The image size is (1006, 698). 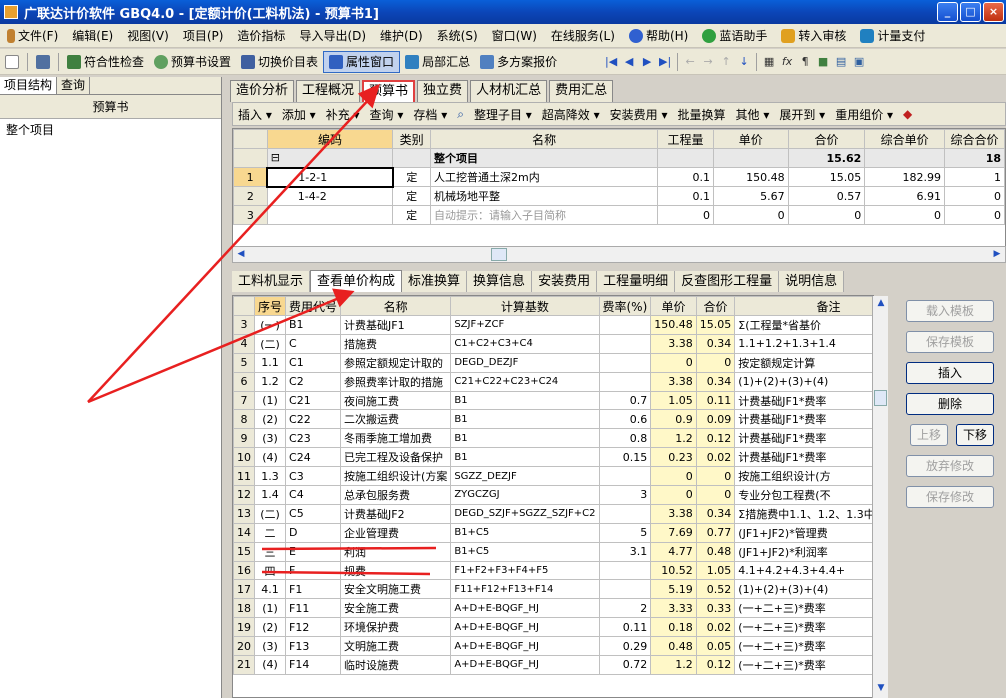 What do you see at coordinates (625, 551) in the screenshot?
I see `rate-cell: 3.1` at bounding box center [625, 551].